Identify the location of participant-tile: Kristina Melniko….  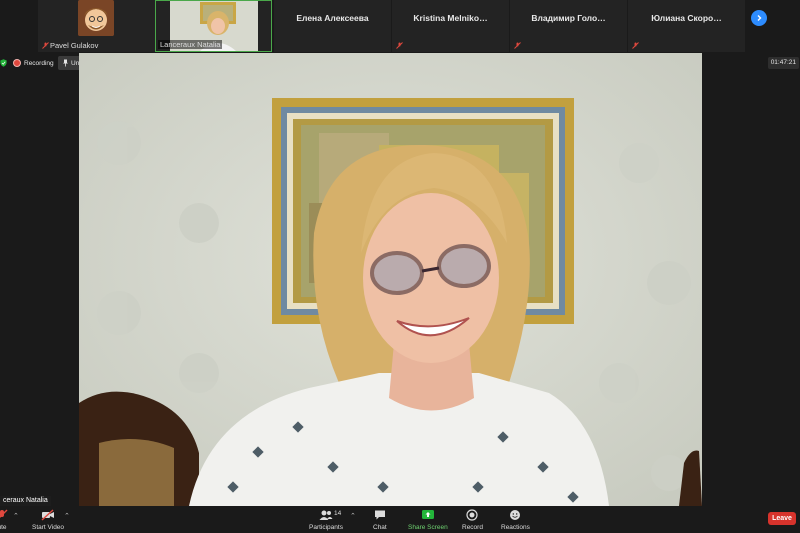
(450, 26).